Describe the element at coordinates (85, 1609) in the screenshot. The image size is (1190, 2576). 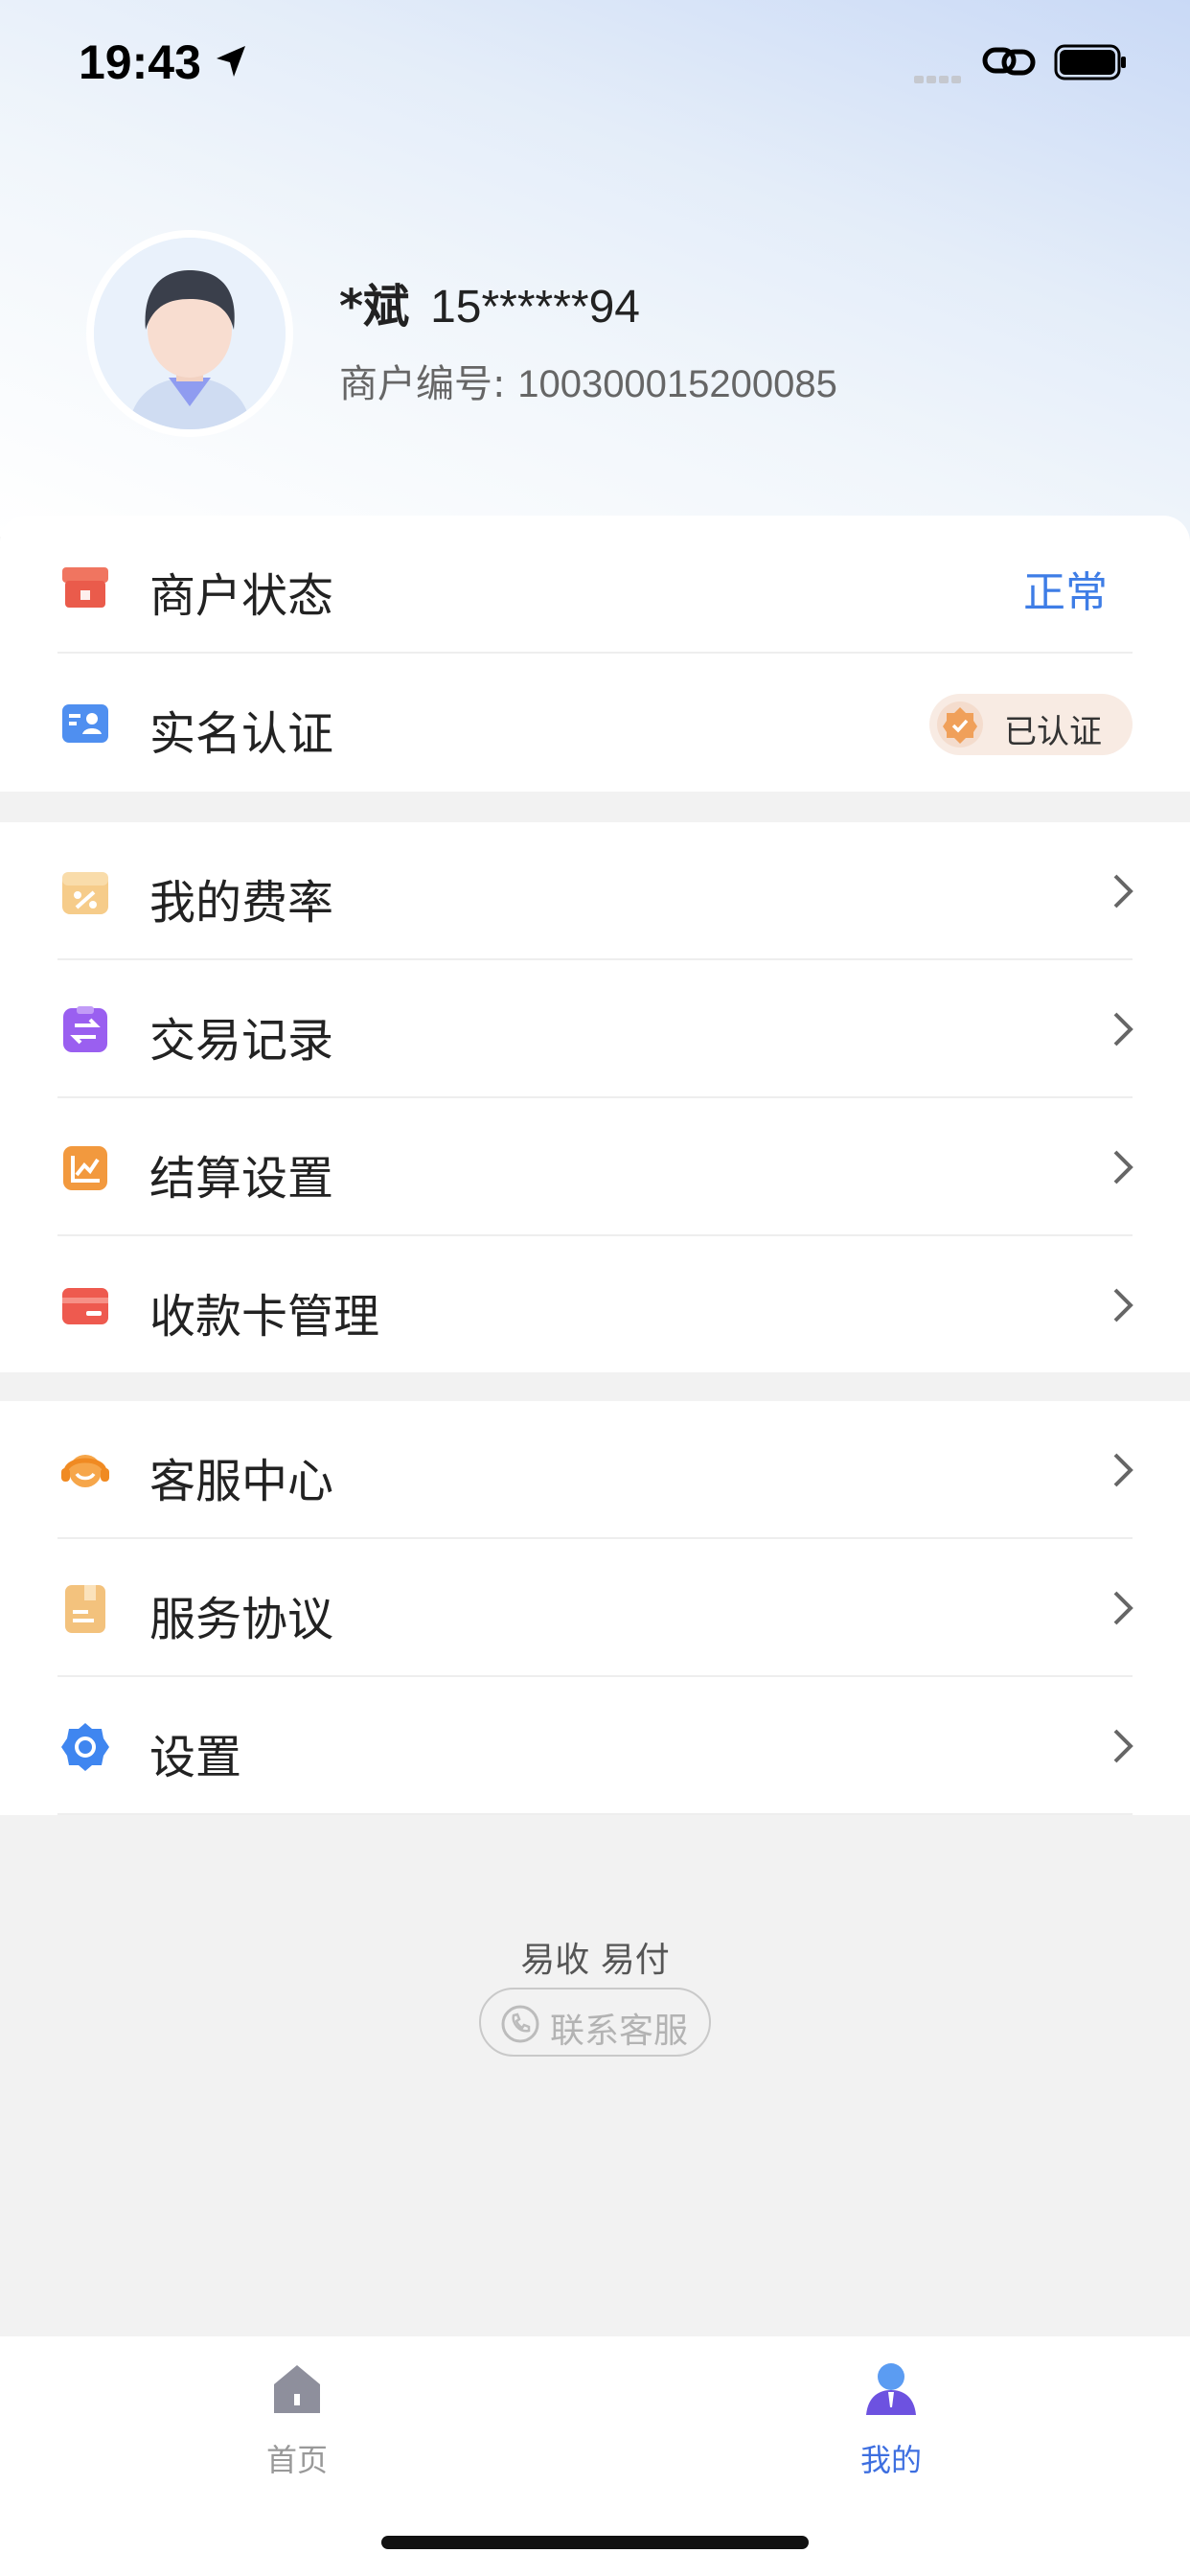
I see `agreement-document-icon` at that location.